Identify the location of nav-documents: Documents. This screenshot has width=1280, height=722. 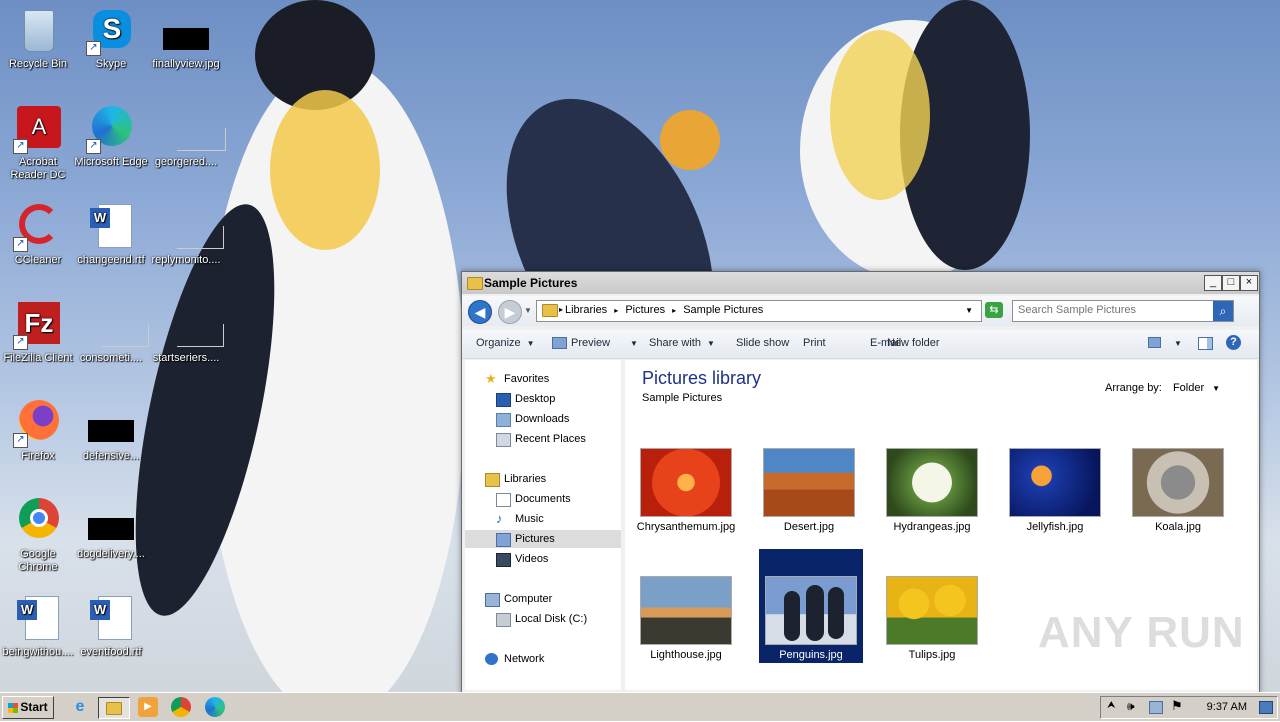
(543, 499).